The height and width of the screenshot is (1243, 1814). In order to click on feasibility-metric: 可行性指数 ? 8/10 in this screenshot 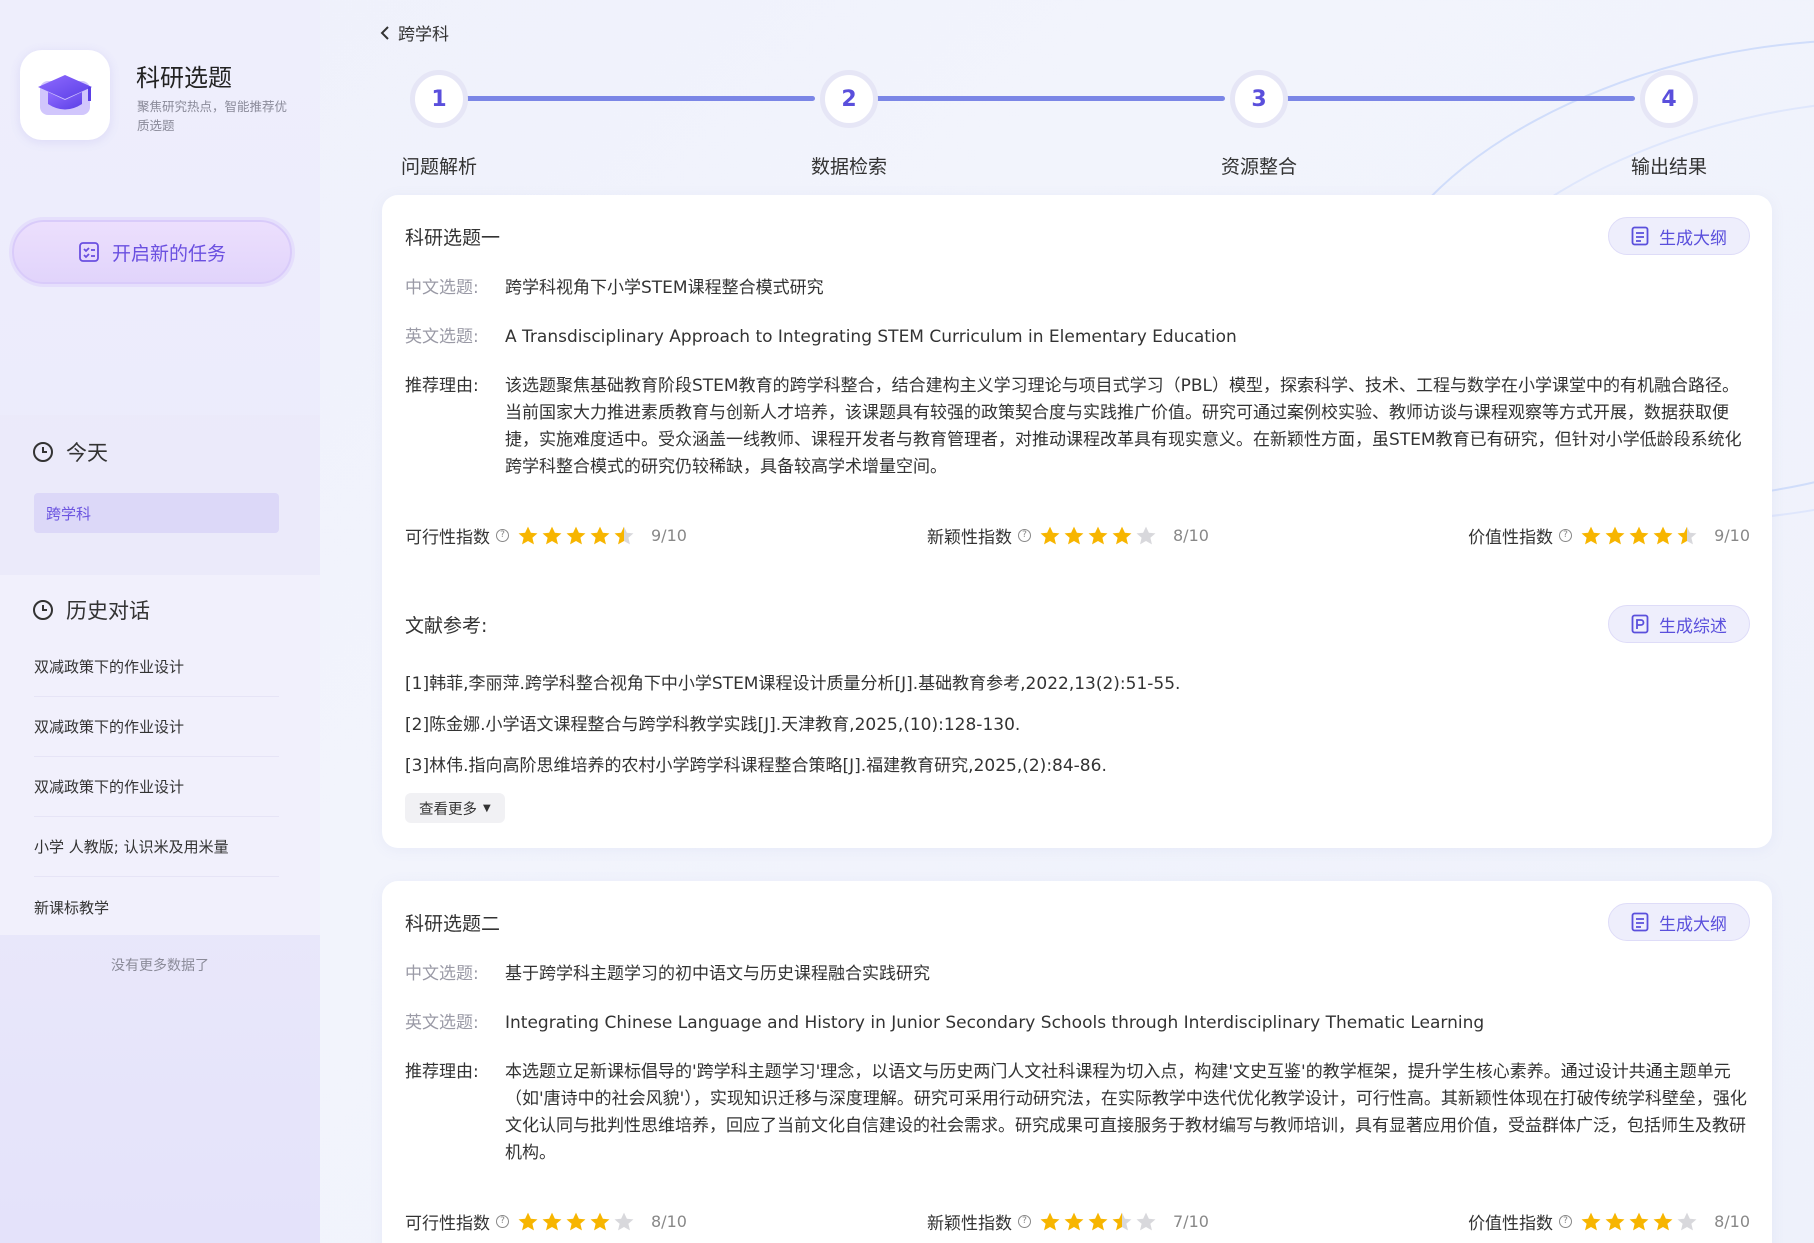, I will do `click(546, 1223)`.